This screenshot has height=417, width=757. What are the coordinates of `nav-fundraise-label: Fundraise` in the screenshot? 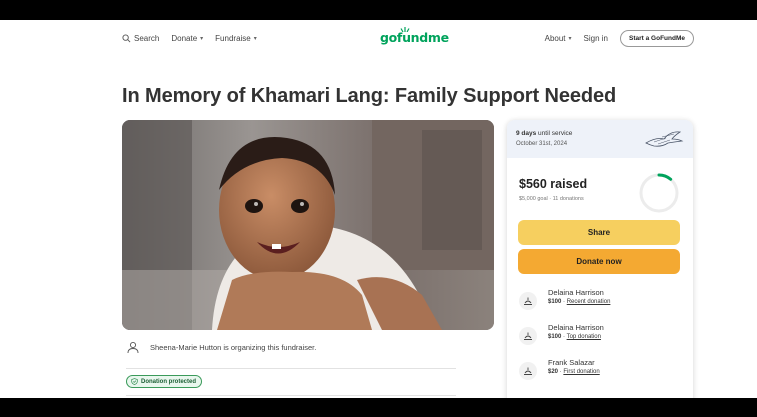 It's located at (233, 38).